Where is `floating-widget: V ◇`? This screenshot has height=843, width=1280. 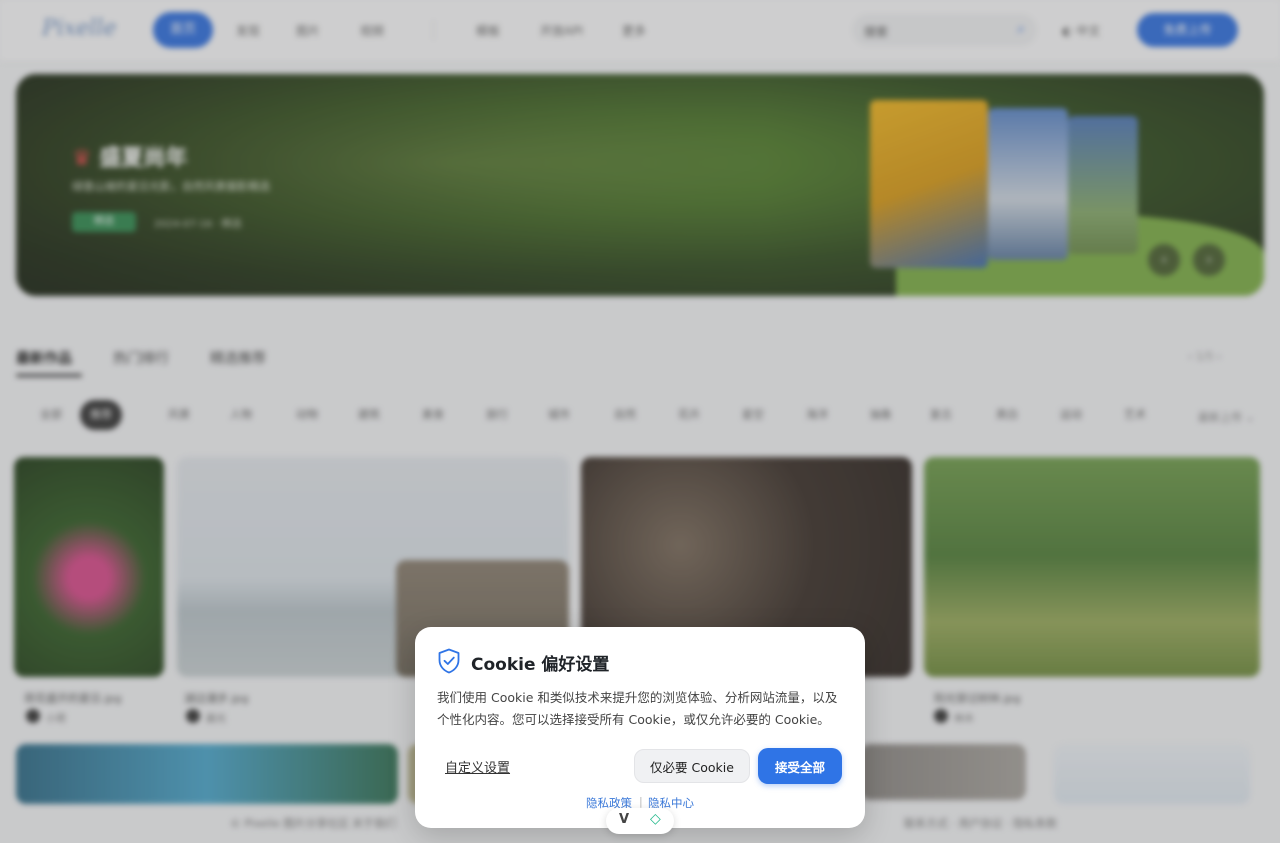
floating-widget: V ◇ is located at coordinates (640, 821).